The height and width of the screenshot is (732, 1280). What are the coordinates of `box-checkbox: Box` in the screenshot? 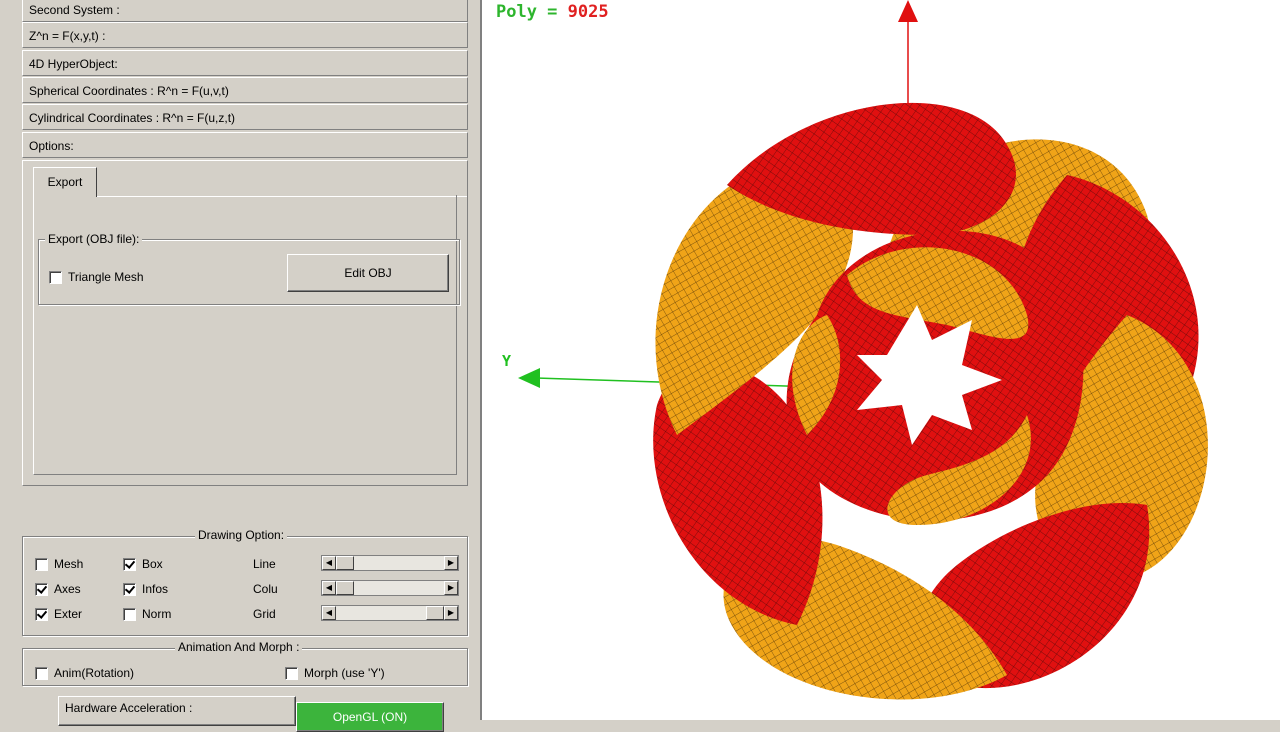 It's located at (143, 564).